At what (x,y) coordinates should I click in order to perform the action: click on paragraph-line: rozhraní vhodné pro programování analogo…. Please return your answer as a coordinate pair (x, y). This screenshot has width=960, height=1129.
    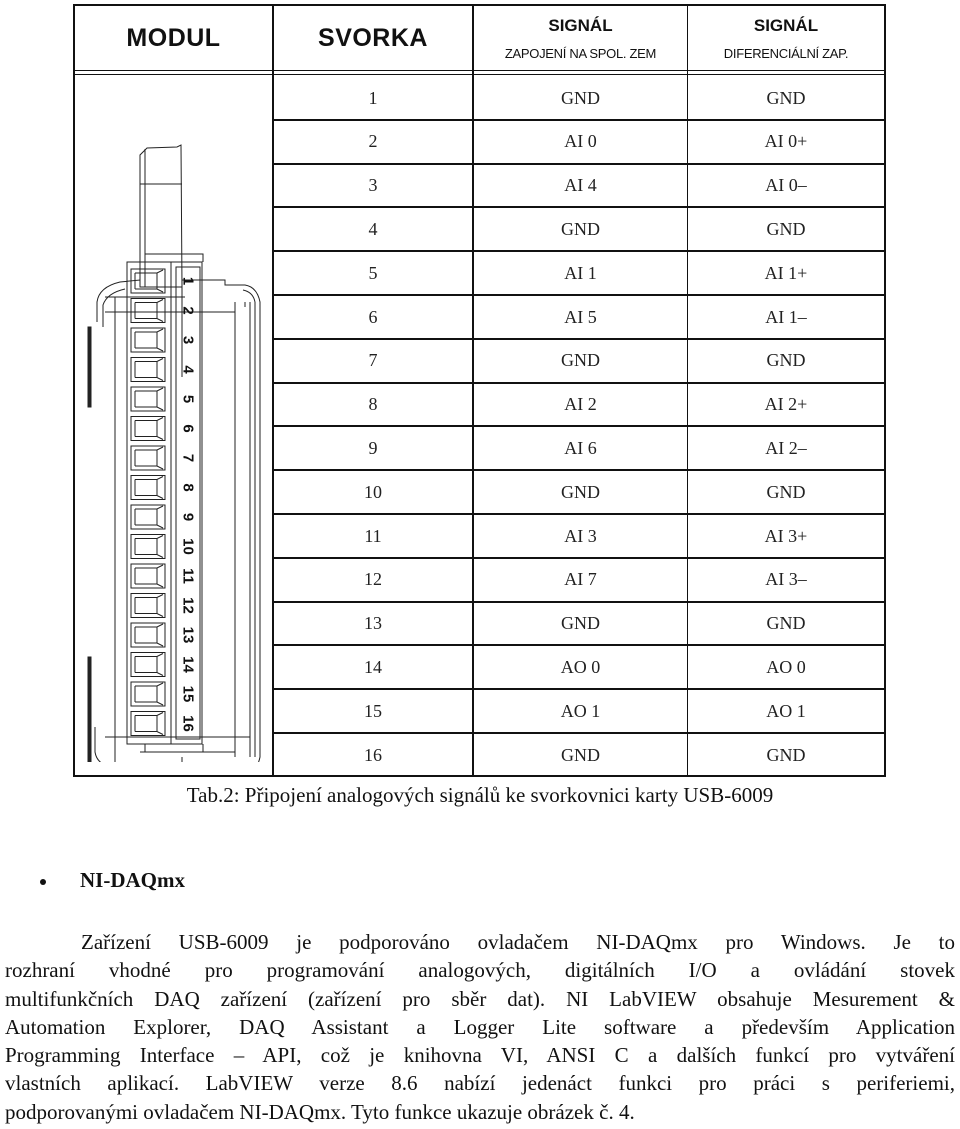
    Looking at the image, I should click on (480, 970).